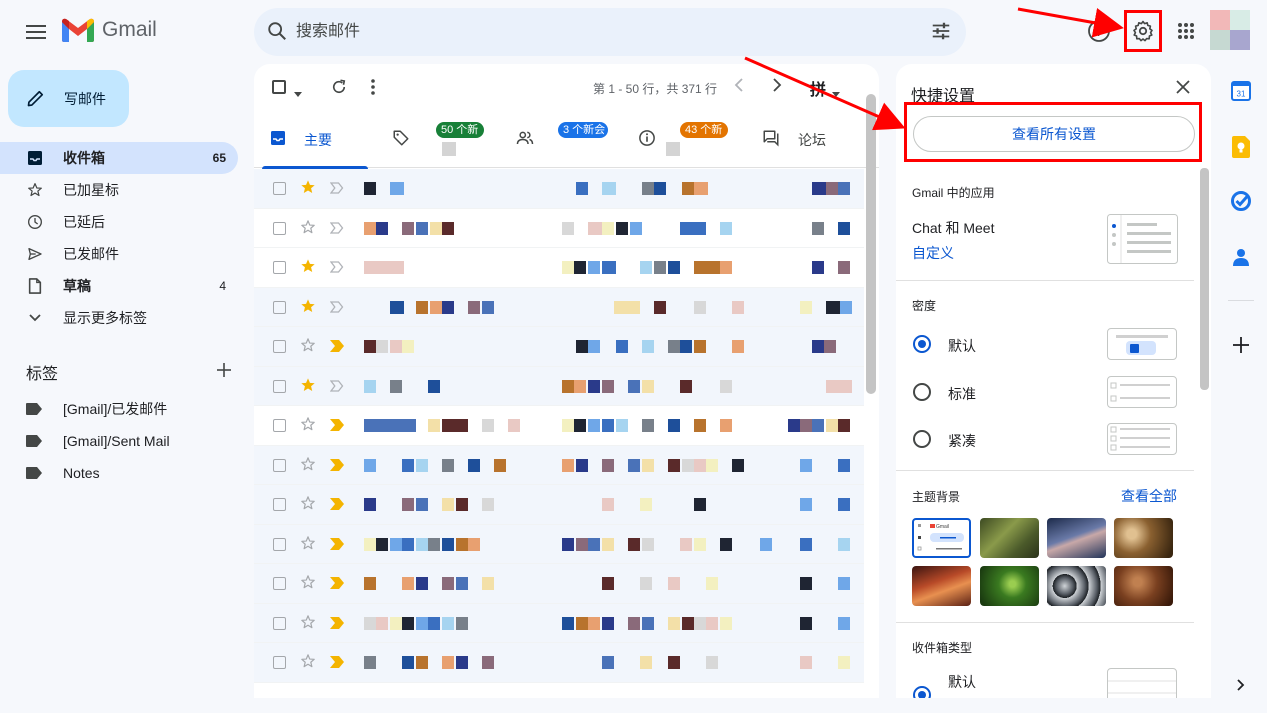 The height and width of the screenshot is (713, 1267). What do you see at coordinates (1076, 586) in the screenshot?
I see `theme-pipes-thumb` at bounding box center [1076, 586].